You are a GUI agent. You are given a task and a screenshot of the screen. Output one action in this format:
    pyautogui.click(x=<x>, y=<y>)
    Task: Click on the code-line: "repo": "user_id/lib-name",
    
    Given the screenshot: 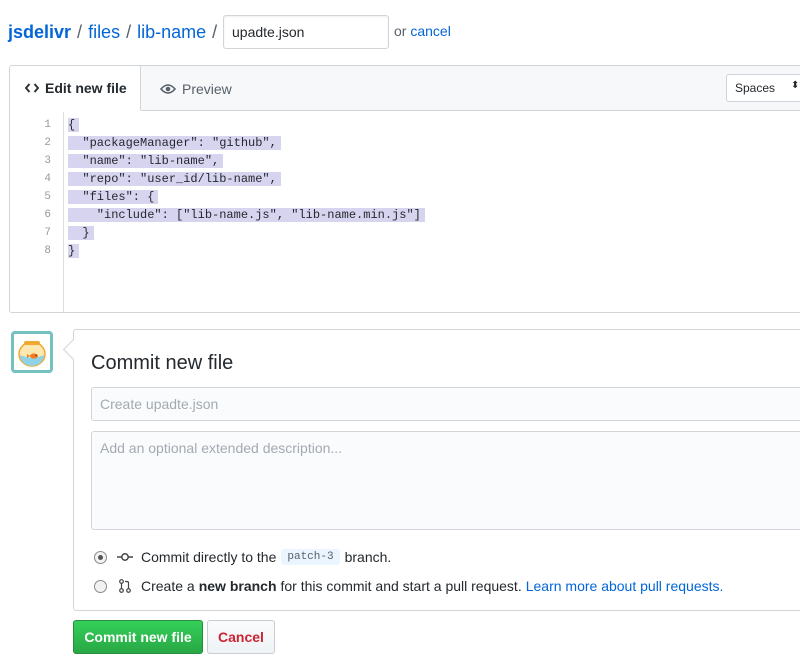 What is the action you would take?
    pyautogui.click(x=174, y=179)
    